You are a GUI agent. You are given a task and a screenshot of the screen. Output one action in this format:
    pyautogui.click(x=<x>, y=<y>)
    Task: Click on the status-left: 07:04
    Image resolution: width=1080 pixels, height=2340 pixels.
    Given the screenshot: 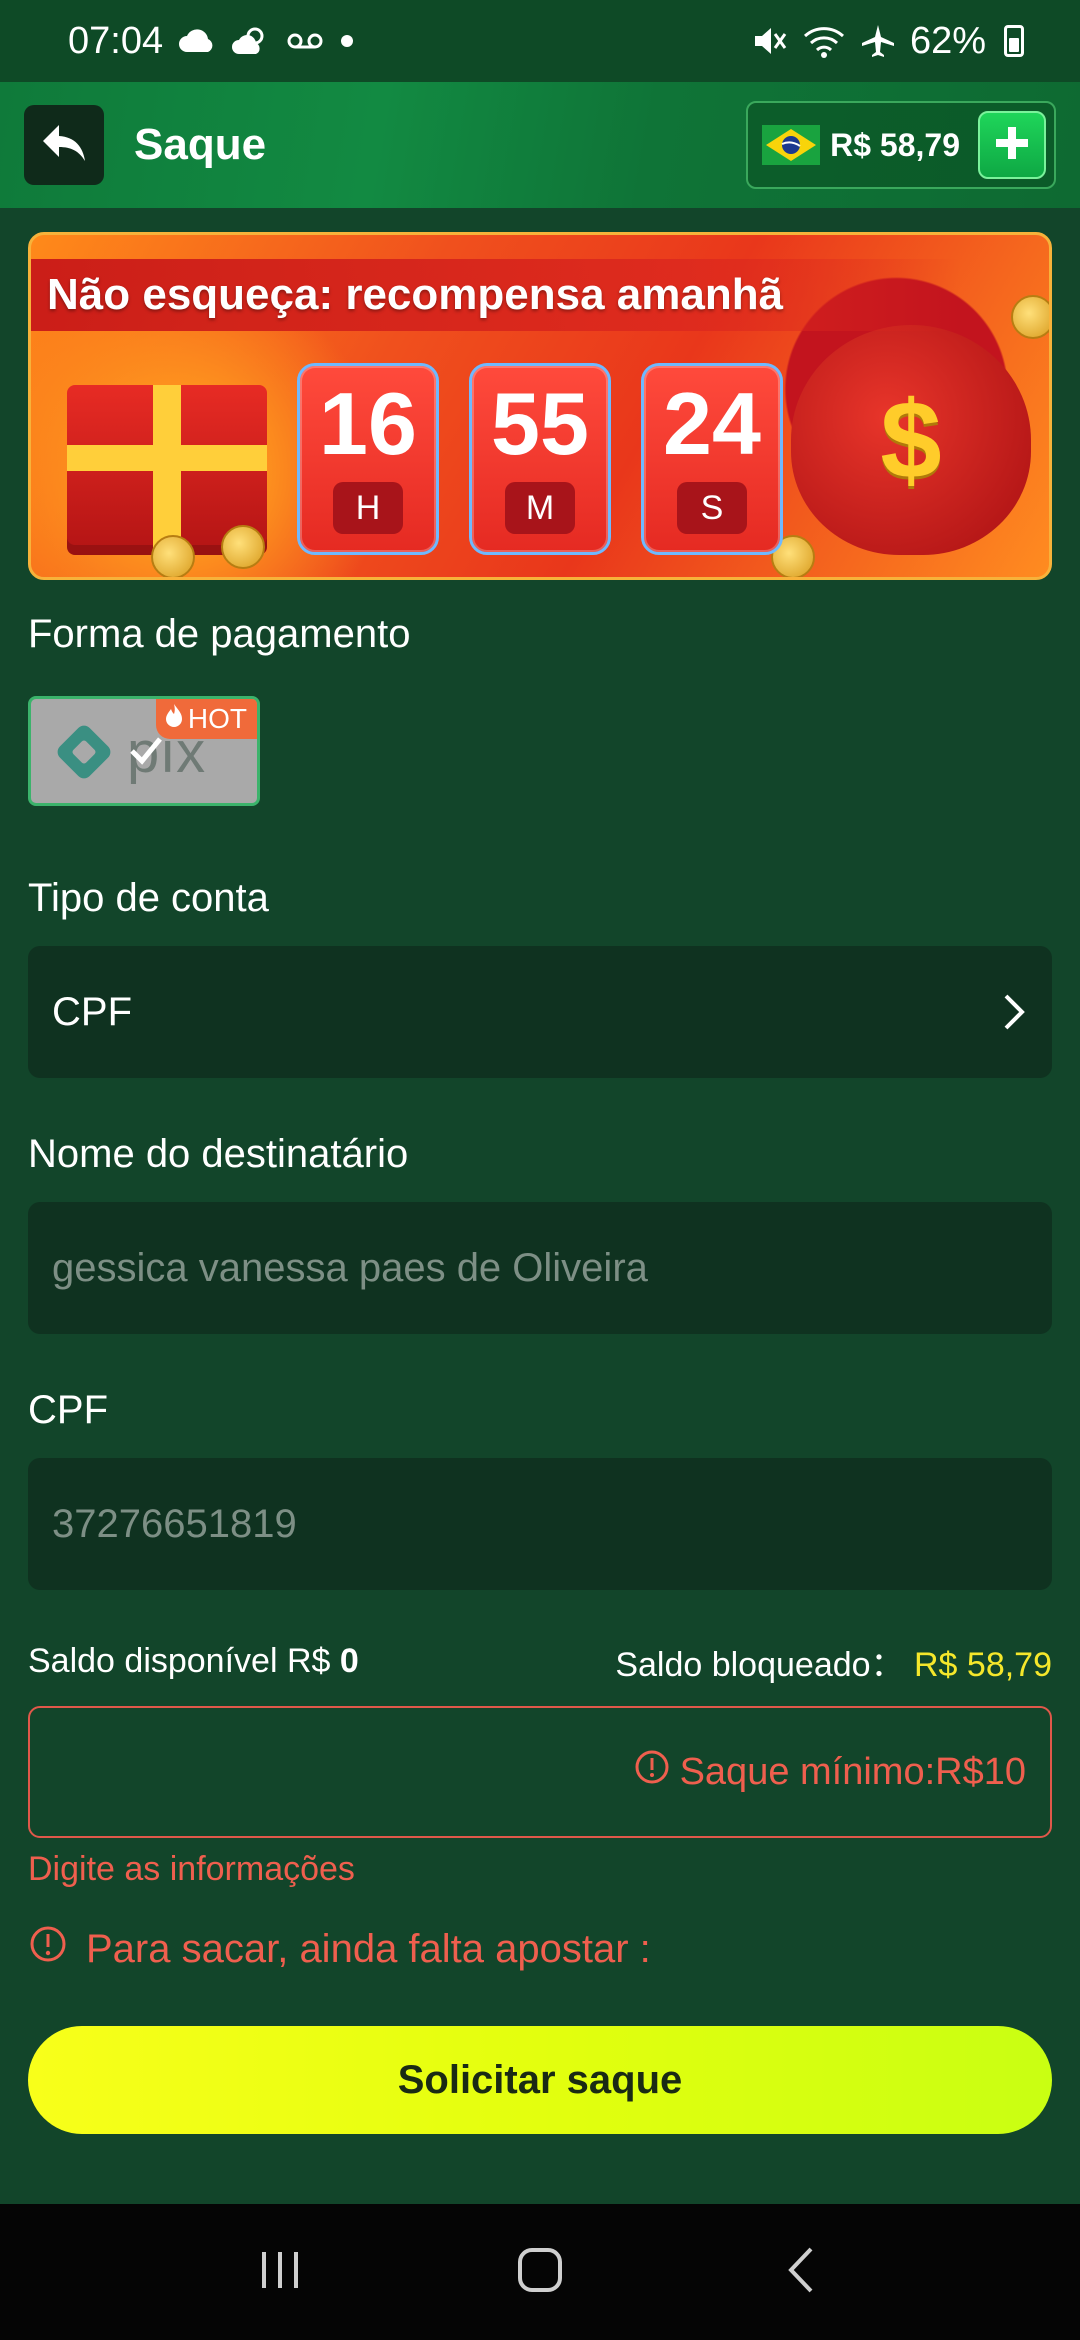 What is the action you would take?
    pyautogui.click(x=211, y=41)
    